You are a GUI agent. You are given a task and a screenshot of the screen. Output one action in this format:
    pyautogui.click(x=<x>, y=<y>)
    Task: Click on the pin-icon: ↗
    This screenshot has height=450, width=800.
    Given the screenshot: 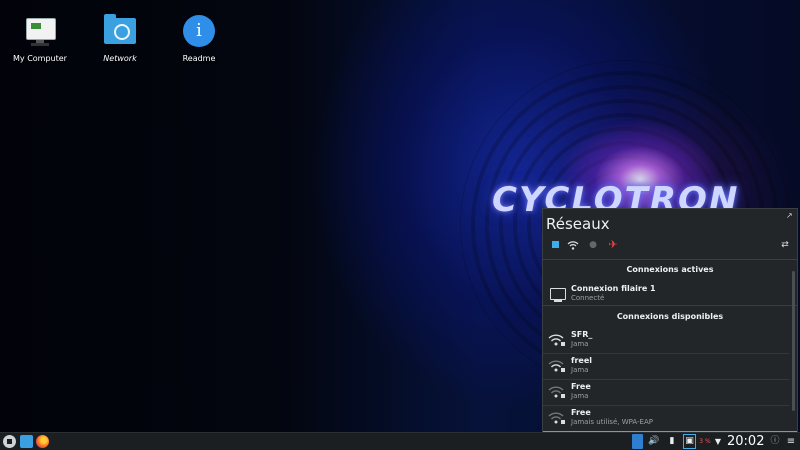 What is the action you would take?
    pyautogui.click(x=790, y=216)
    